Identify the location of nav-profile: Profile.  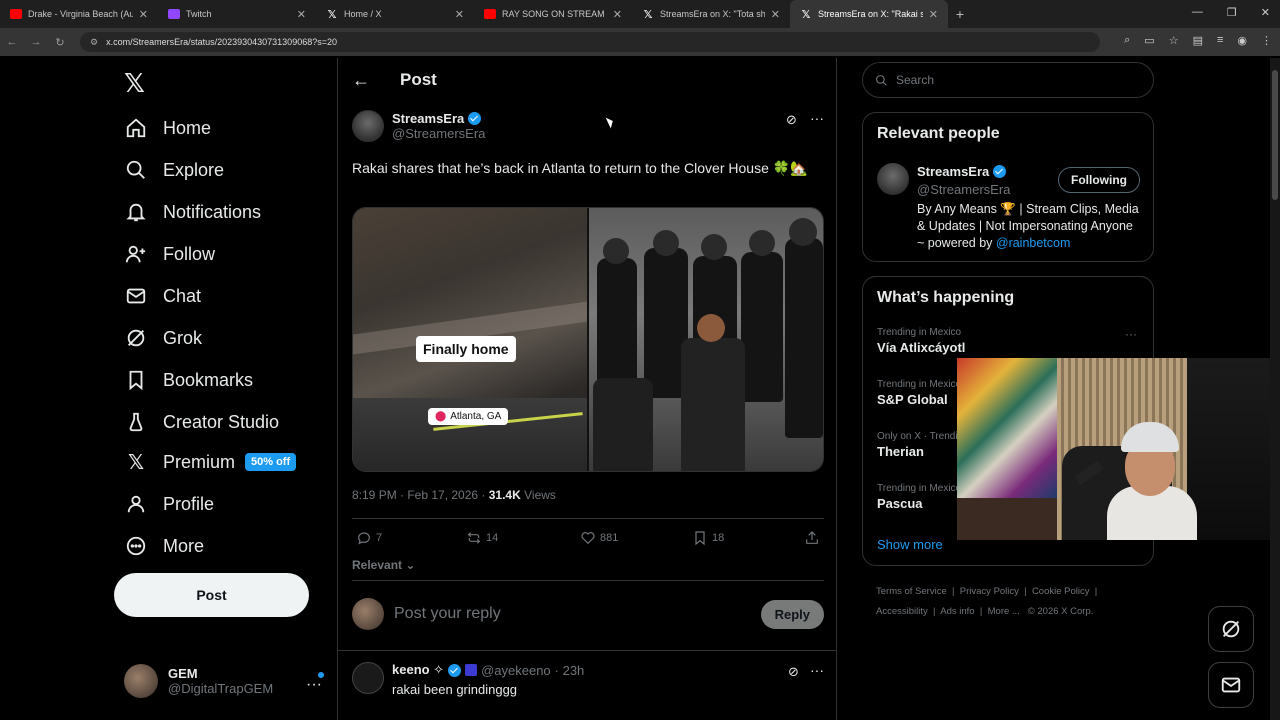
(169, 504).